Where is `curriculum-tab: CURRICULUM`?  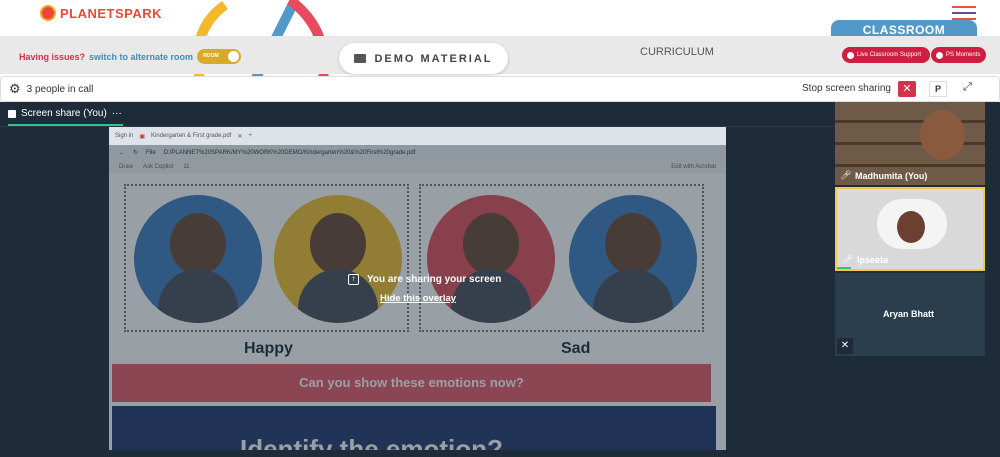 curriculum-tab: CURRICULUM is located at coordinates (677, 52).